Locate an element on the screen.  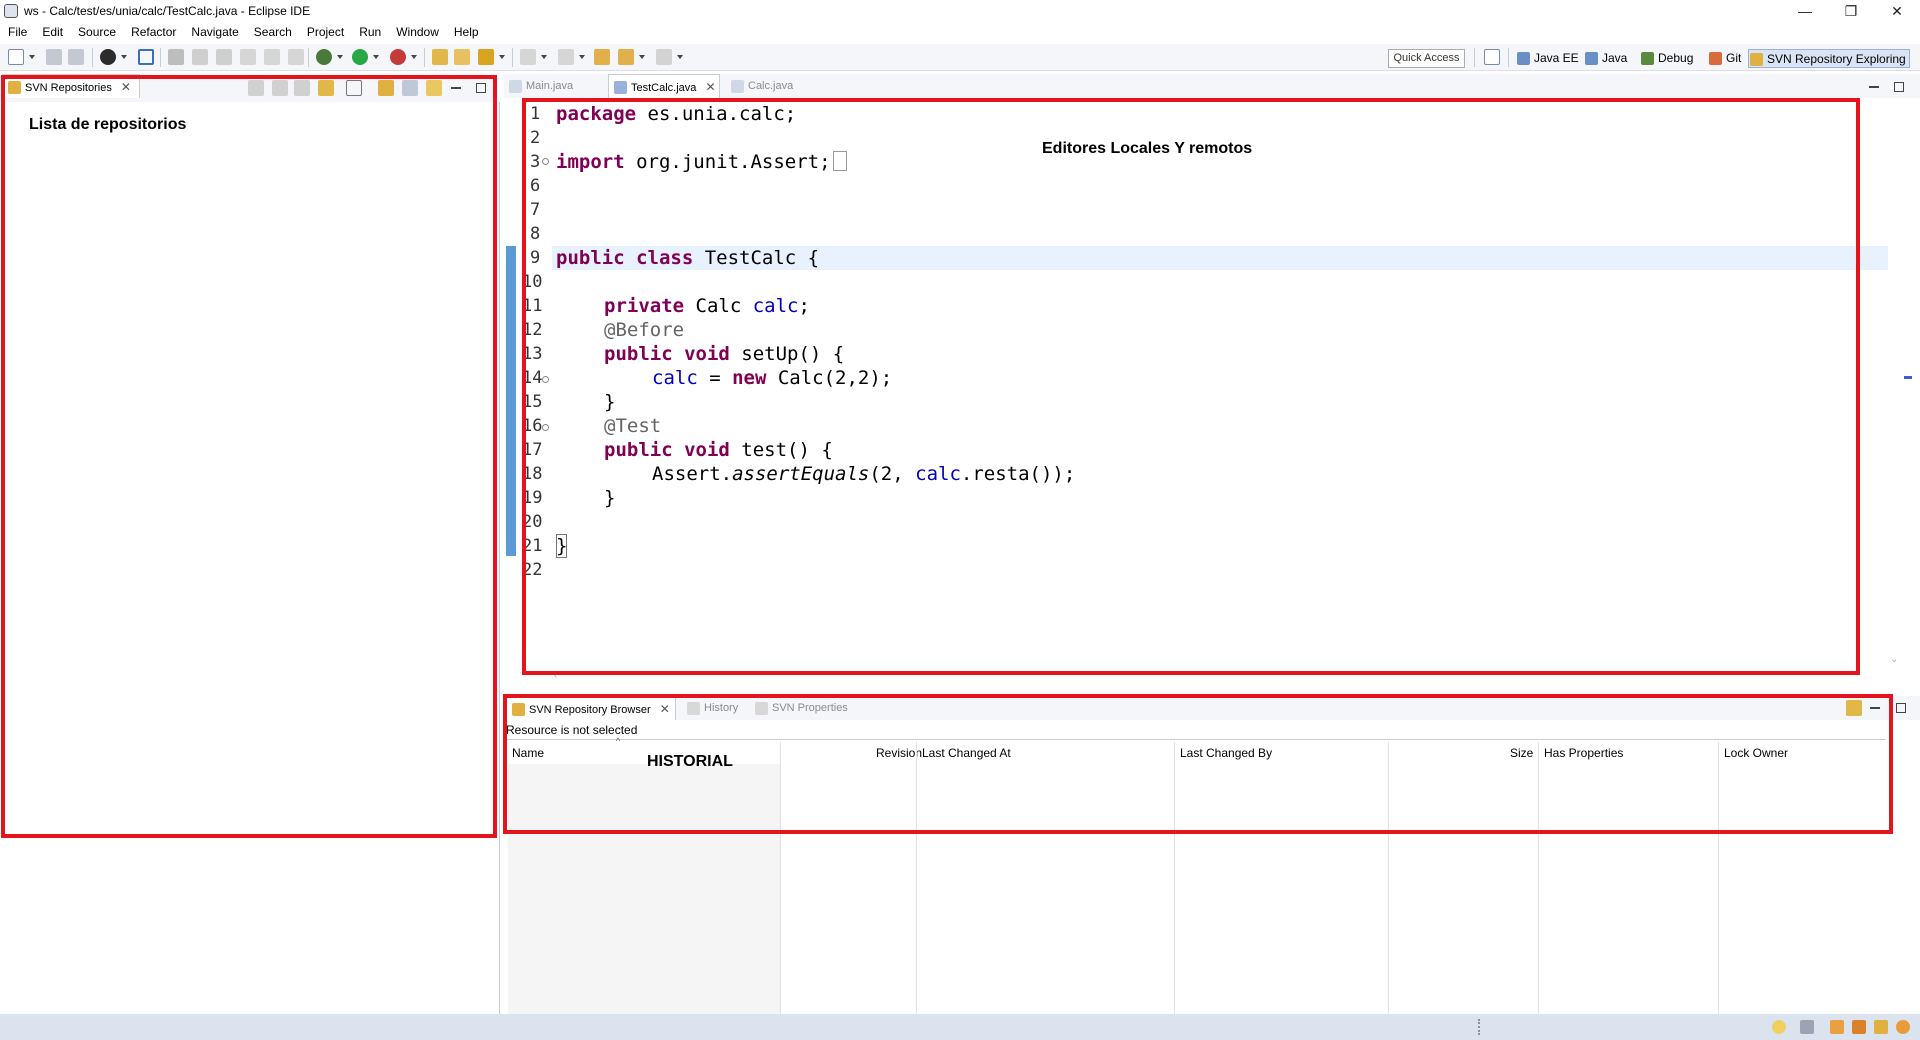
menu-help: Help is located at coordinates (466, 30).